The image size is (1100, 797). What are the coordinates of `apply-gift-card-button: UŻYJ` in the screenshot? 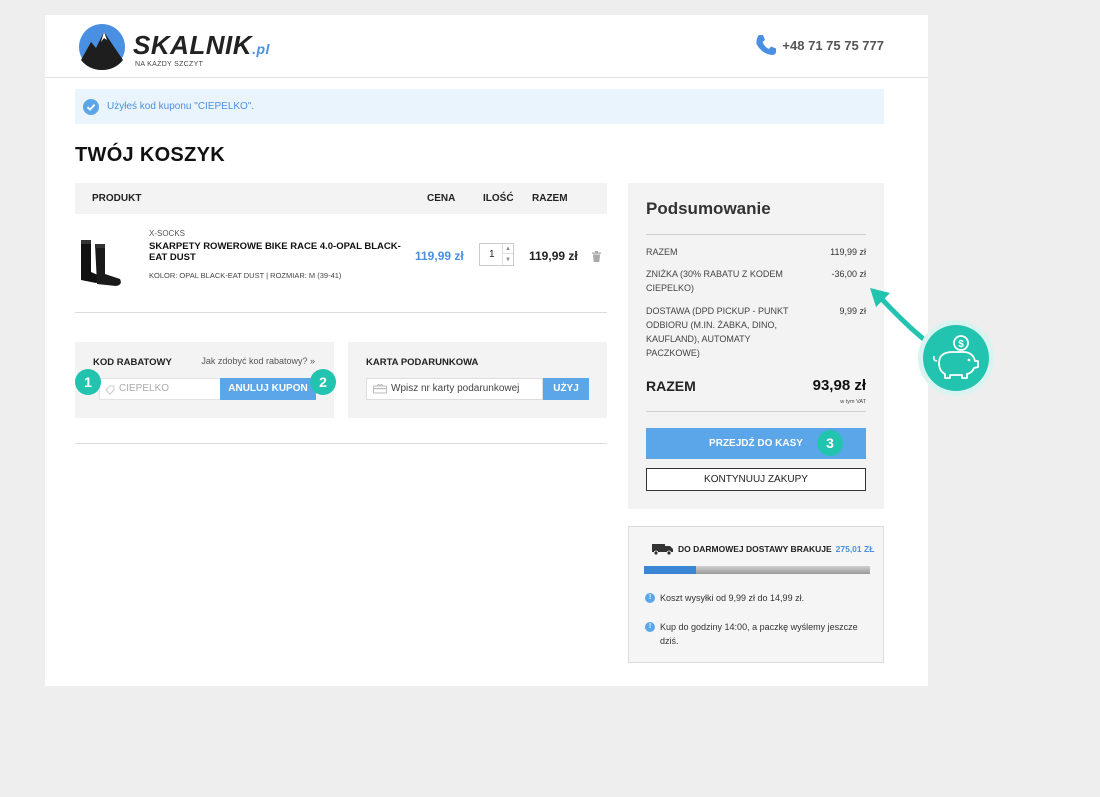 It's located at (566, 389).